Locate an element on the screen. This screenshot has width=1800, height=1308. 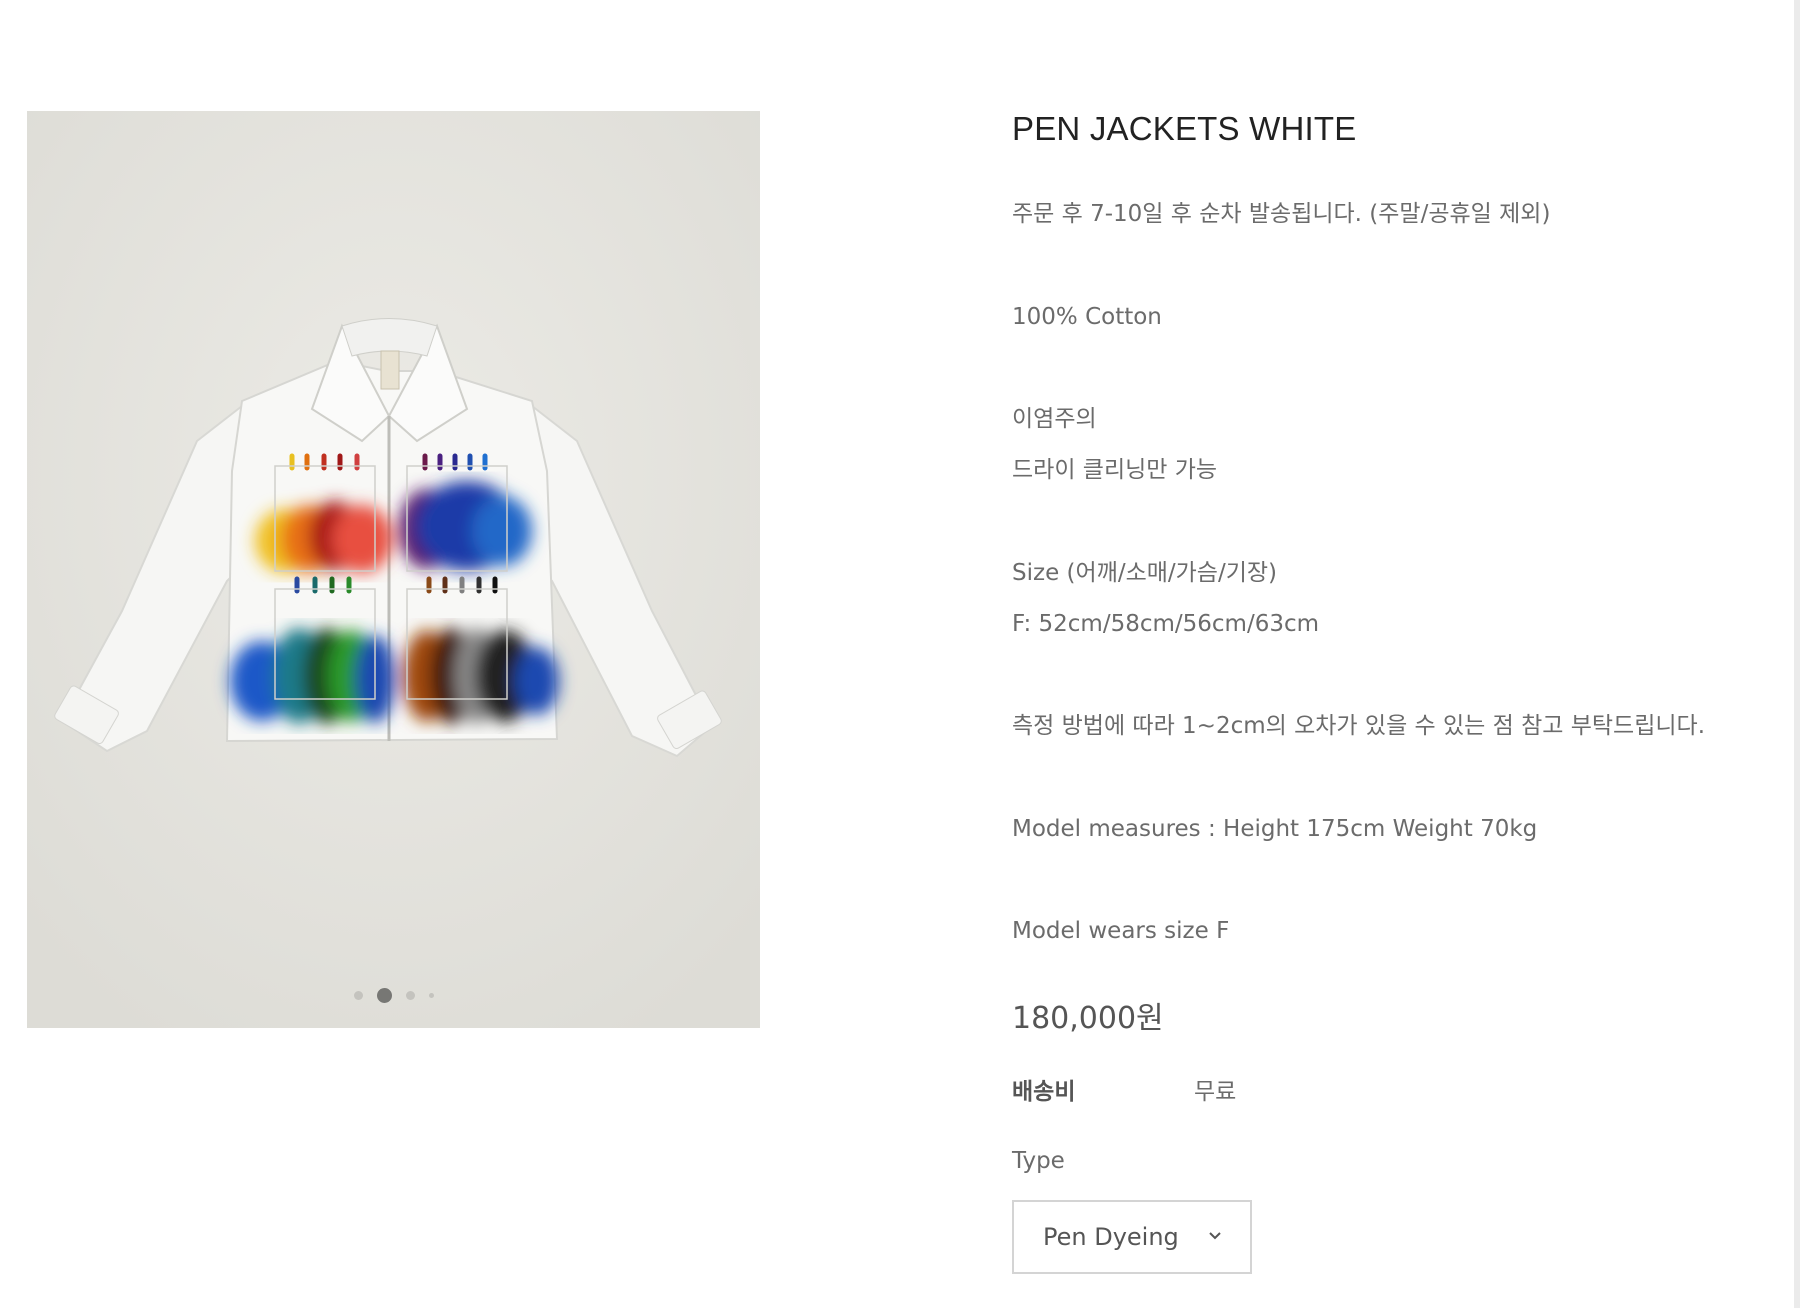
product-price: 180,000원 is located at coordinates (1088, 1018).